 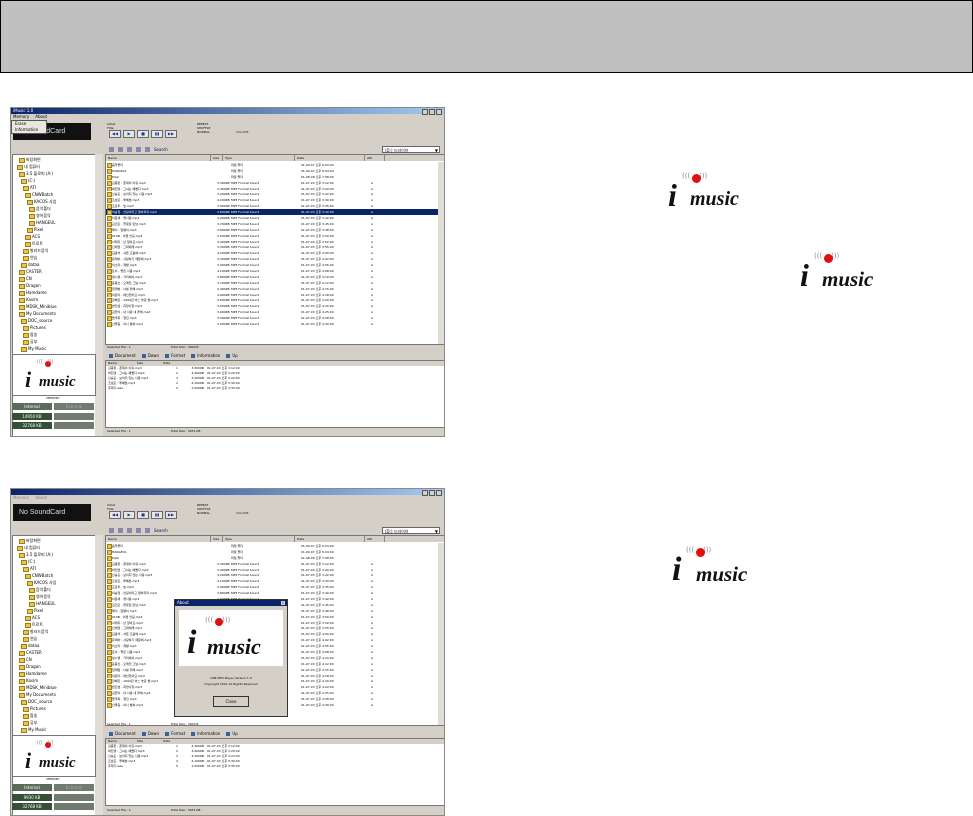 What do you see at coordinates (283, 603) in the screenshot?
I see `about-close-icon: ×` at bounding box center [283, 603].